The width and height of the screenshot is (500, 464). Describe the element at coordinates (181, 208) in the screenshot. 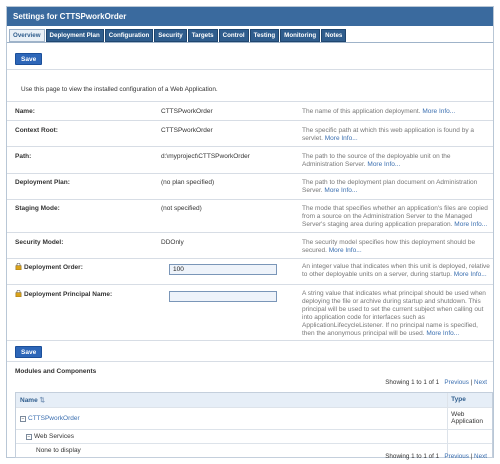

I see `staging-mode-value: (not specified)` at that location.